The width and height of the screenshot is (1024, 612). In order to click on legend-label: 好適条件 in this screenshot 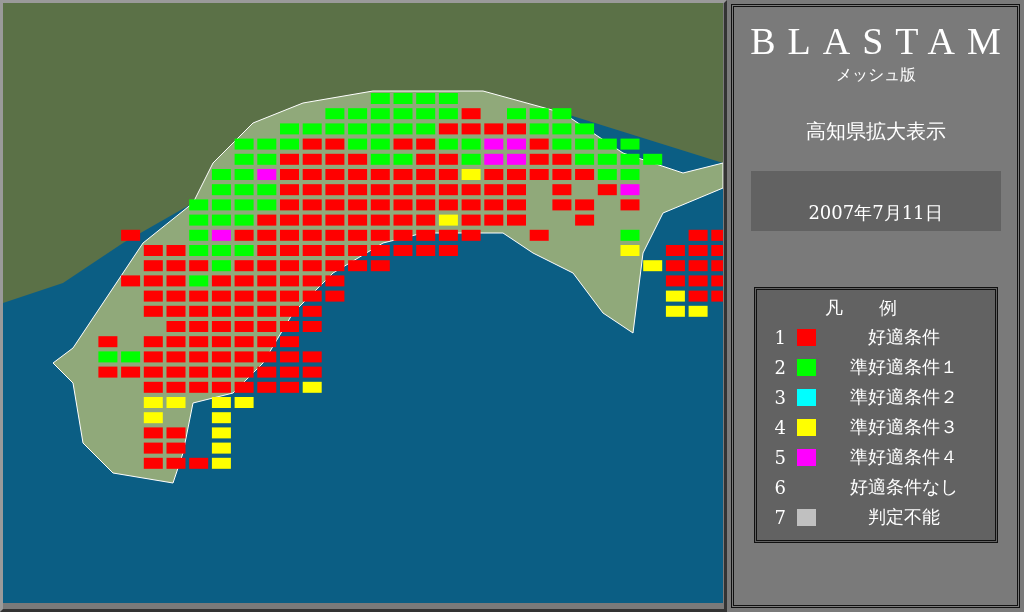, I will do `click(904, 337)`.